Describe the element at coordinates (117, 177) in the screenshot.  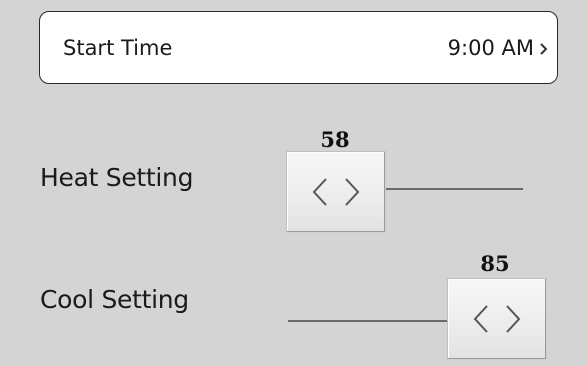
I see `heat-setting-label: Heat Setting` at that location.